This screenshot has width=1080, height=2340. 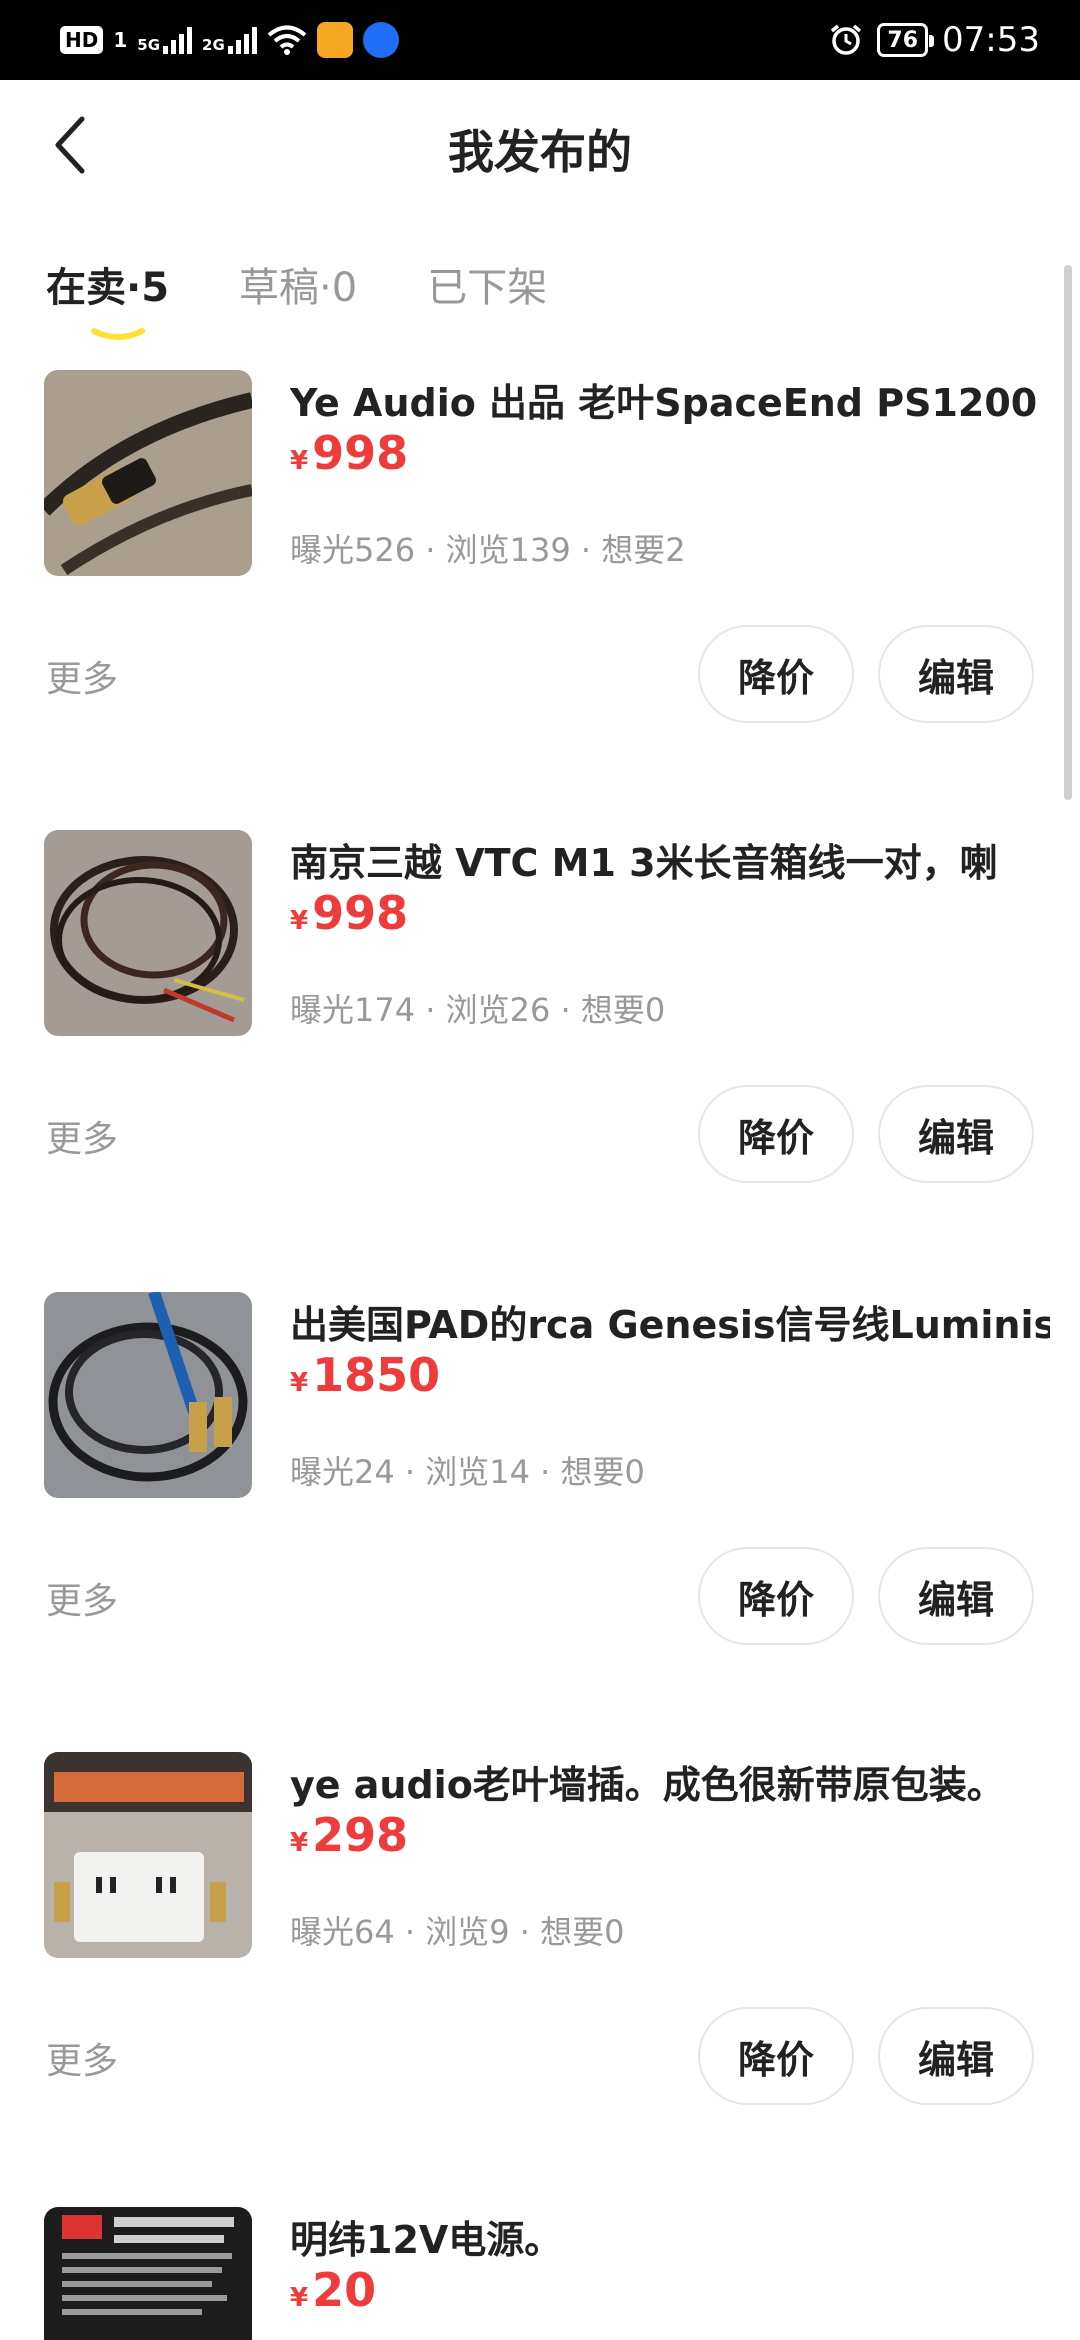 I want to click on clock: 07:53, so click(x=991, y=40).